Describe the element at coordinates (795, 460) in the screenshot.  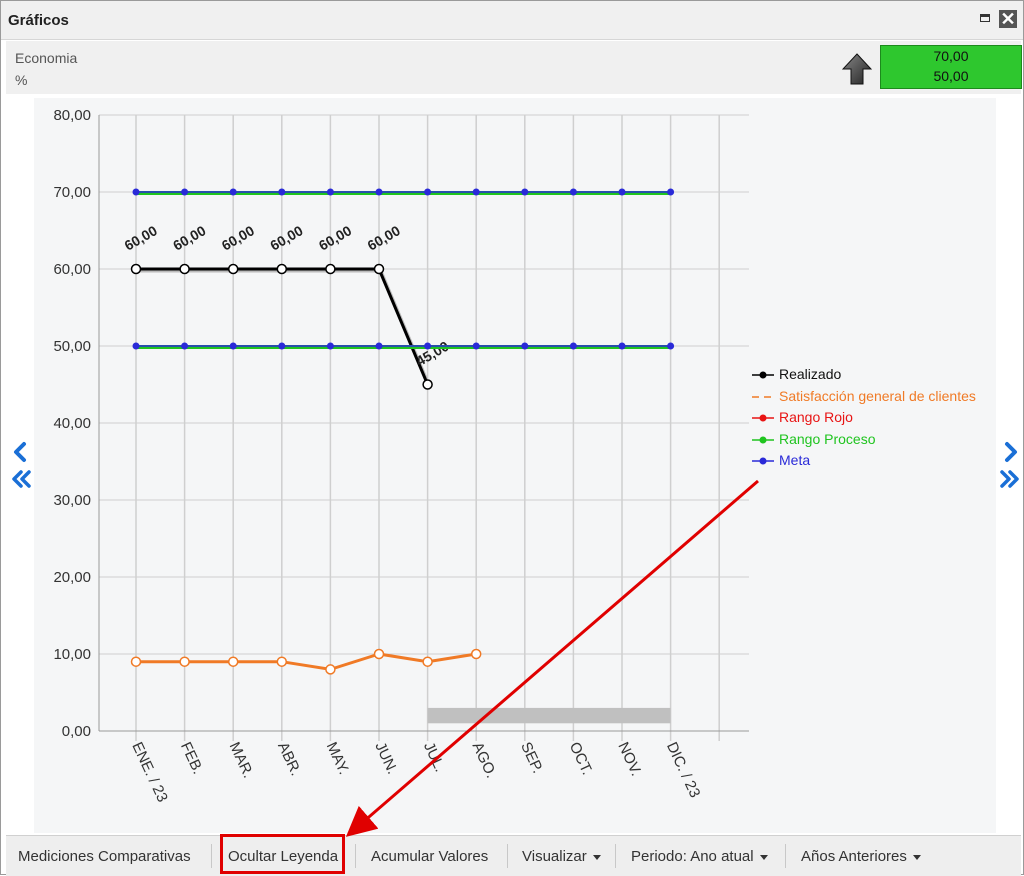
I see `legend-label: Meta` at that location.